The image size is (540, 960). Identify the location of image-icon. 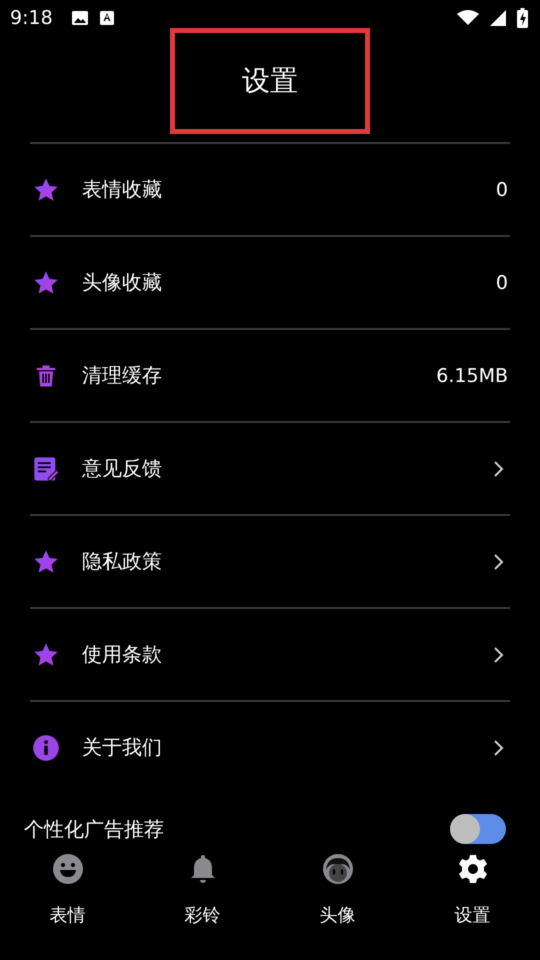
(79, 18).